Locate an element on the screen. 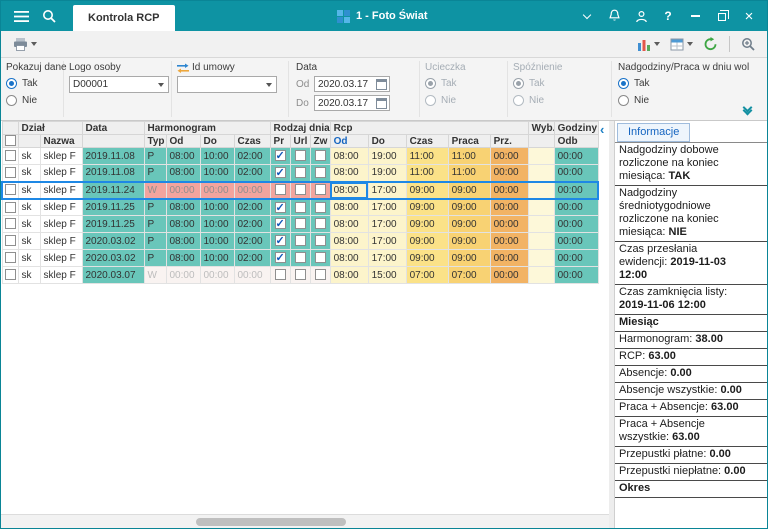 This screenshot has height=529, width=768. col-subheader-do: Do is located at coordinates (217, 141).